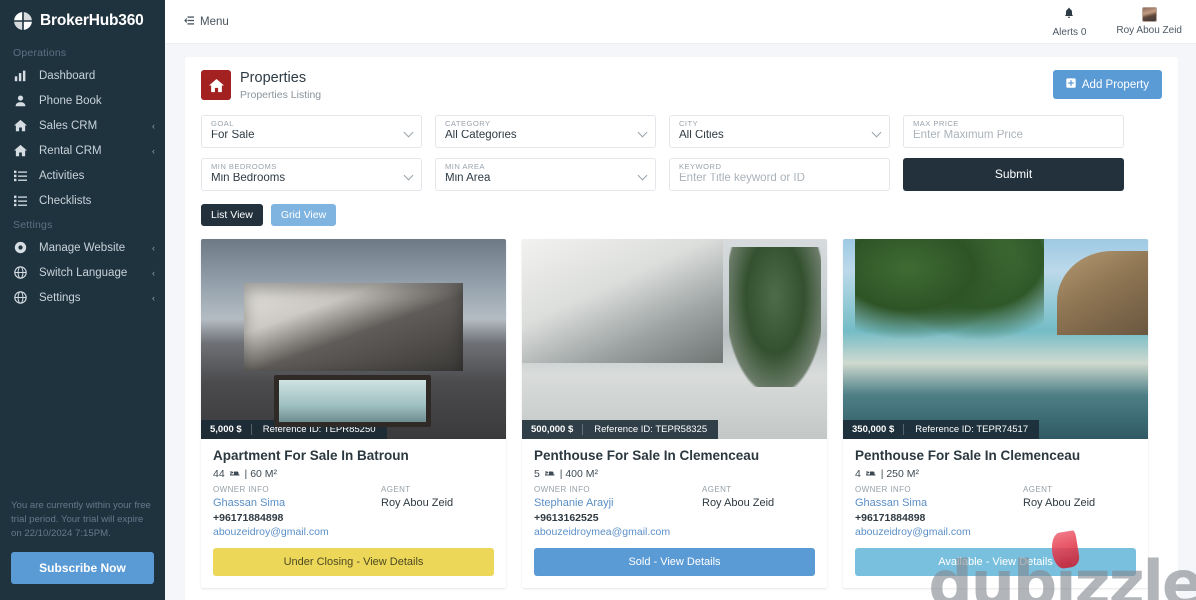 The width and height of the screenshot is (1196, 600). What do you see at coordinates (82, 100) in the screenshot?
I see `sidebar-item-phone-book: Phone Book` at bounding box center [82, 100].